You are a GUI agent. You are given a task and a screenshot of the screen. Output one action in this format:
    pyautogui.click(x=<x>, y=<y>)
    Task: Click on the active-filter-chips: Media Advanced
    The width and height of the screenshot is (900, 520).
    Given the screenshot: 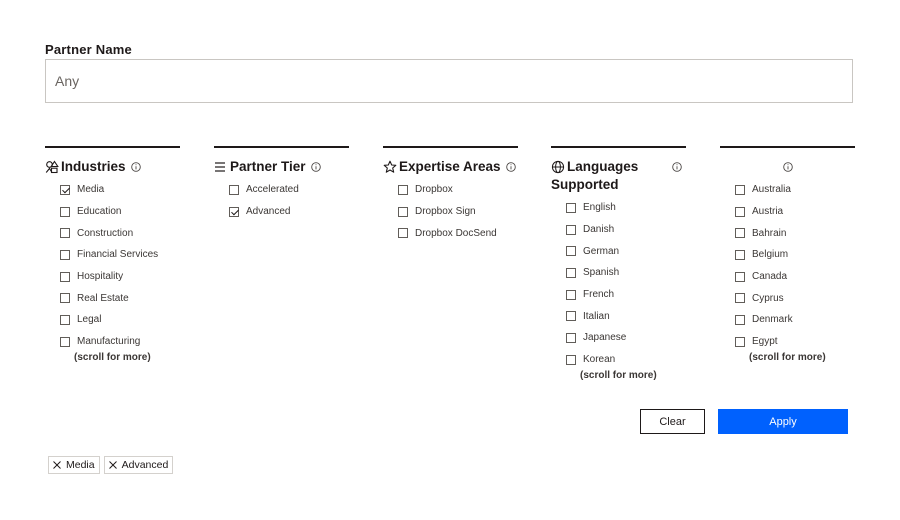 What is the action you would take?
    pyautogui.click(x=111, y=465)
    